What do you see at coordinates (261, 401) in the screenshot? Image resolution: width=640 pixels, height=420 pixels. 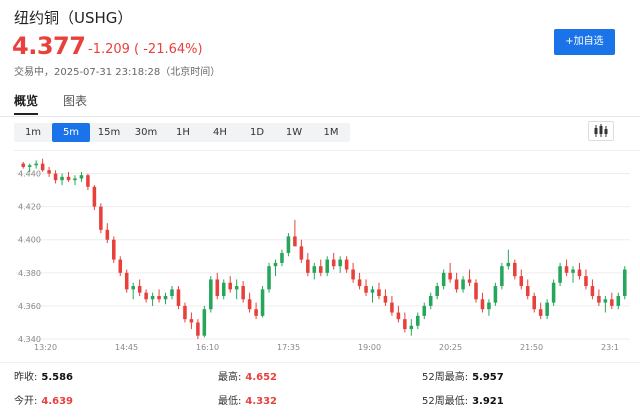 I see `stat-value: 4.332` at bounding box center [261, 401].